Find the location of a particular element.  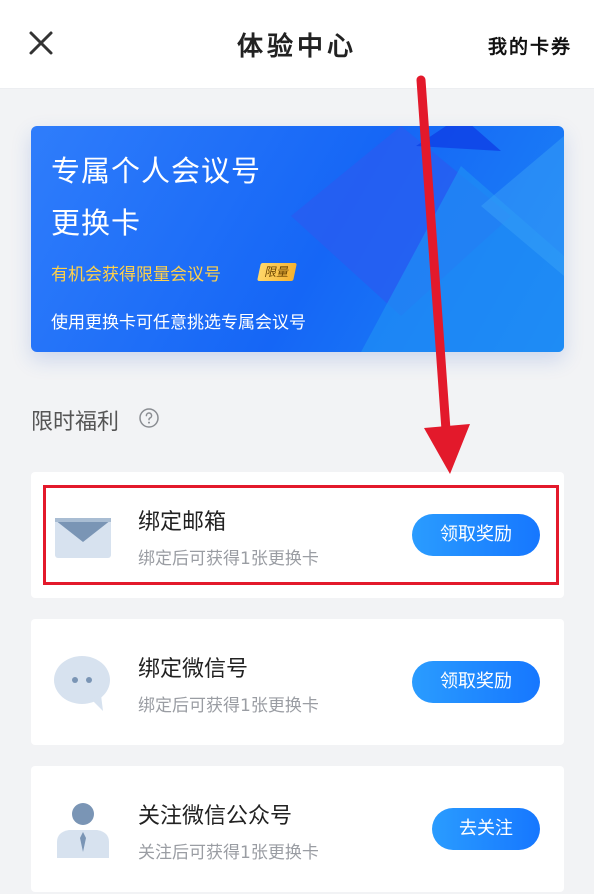

top-bar: 体验中心 我的卡券 is located at coordinates (297, 44).